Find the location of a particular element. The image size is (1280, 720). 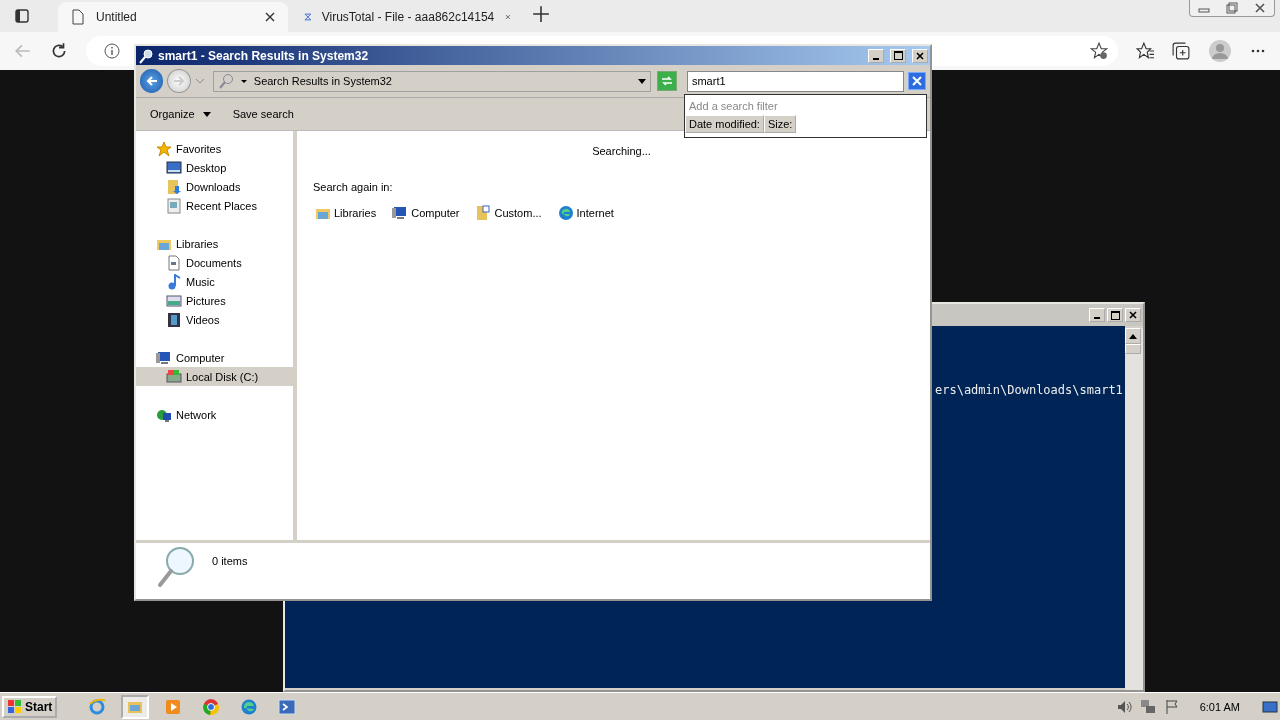

scroll-thumb is located at coordinates (1133, 349).